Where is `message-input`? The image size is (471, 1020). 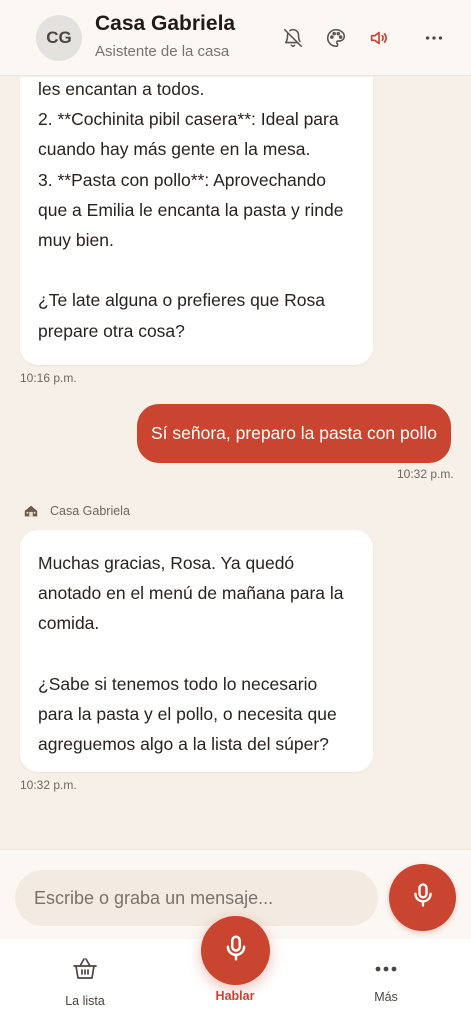
message-input is located at coordinates (196, 898).